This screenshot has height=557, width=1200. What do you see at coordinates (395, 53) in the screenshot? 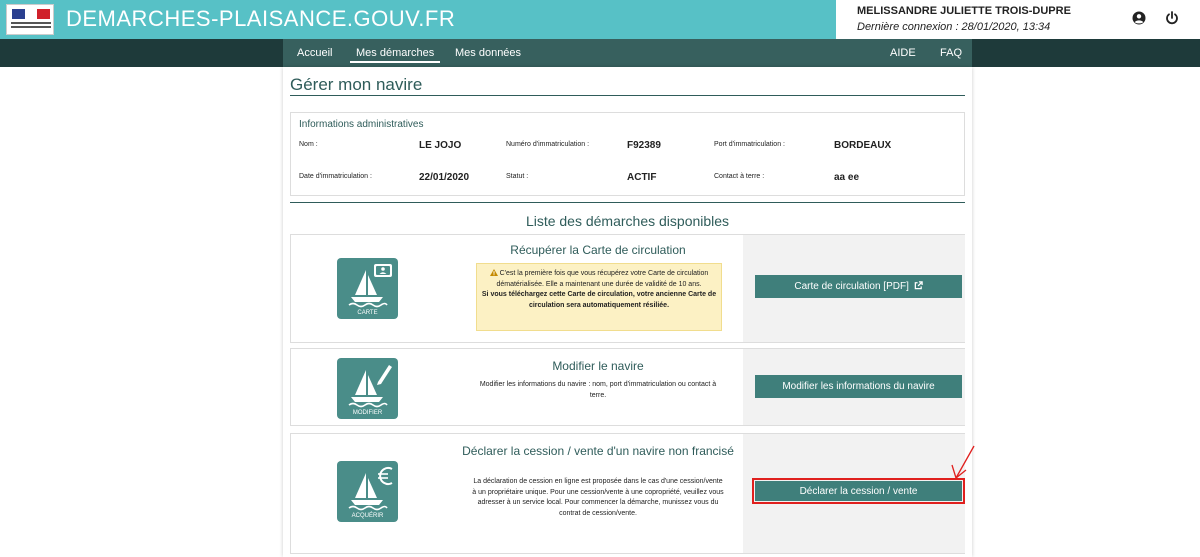
I see `nav-item-mes-demarches: Mes démarches` at bounding box center [395, 53].